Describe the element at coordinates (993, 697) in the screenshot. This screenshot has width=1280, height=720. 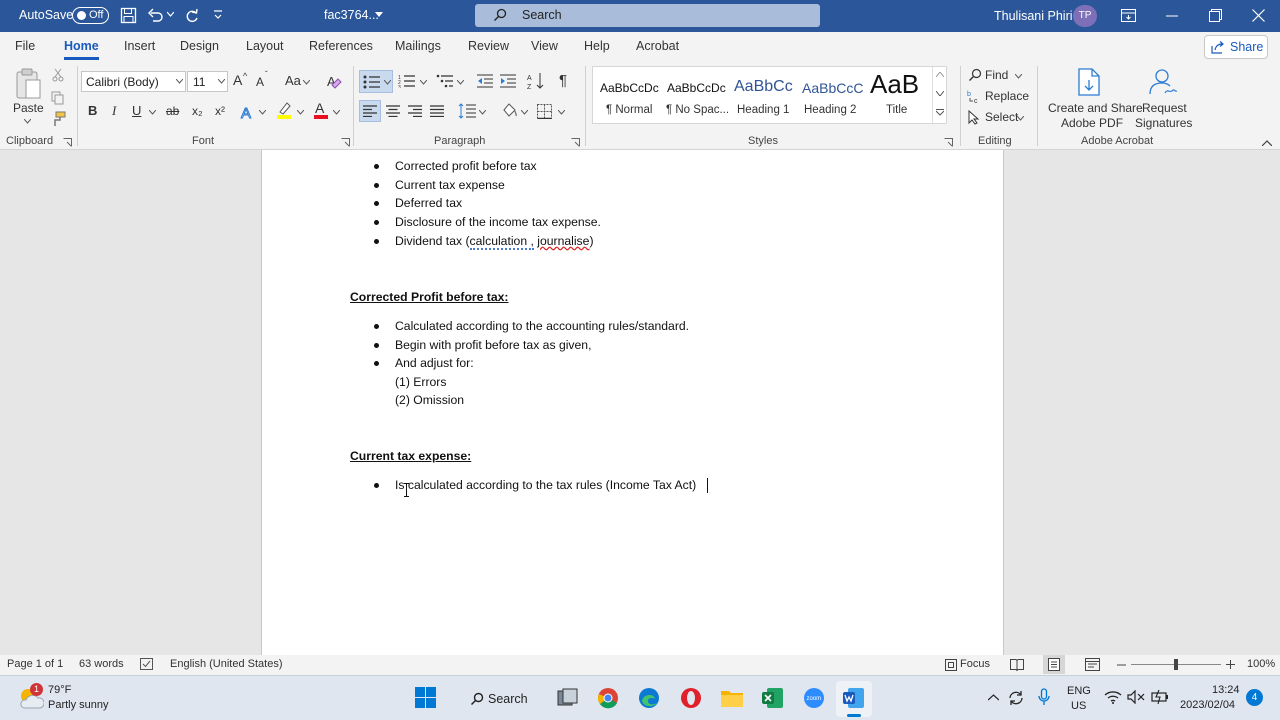
I see `hidden-icons-chevron-icon` at that location.